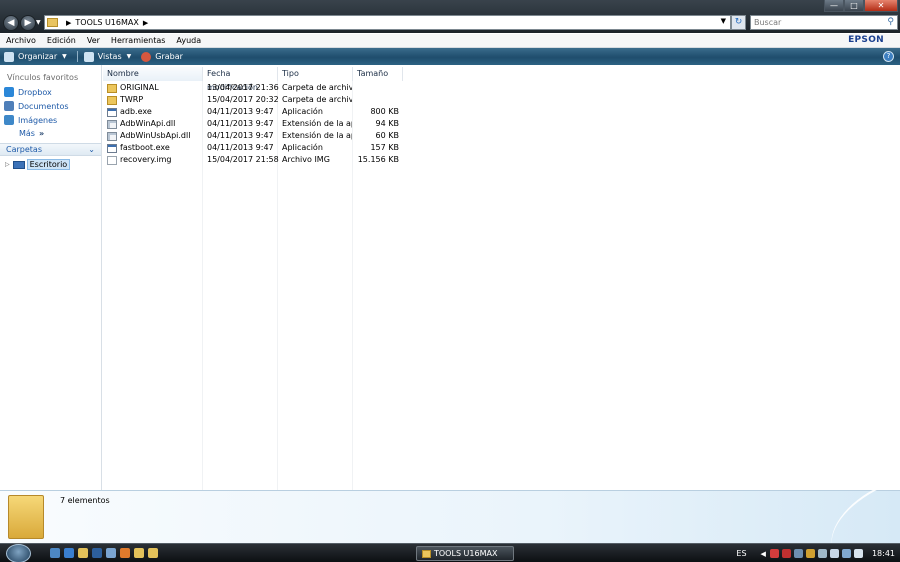 This screenshot has width=900, height=562. What do you see at coordinates (43, 106) in the screenshot?
I see `favorite-label: Documentos` at bounding box center [43, 106].